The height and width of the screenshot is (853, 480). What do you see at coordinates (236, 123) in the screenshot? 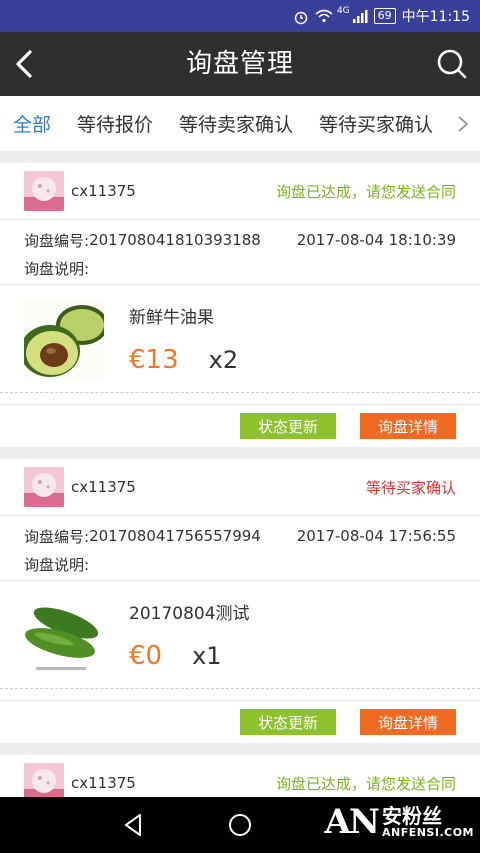
I see `tab-awaiting-seller: 等待卖家确认` at bounding box center [236, 123].